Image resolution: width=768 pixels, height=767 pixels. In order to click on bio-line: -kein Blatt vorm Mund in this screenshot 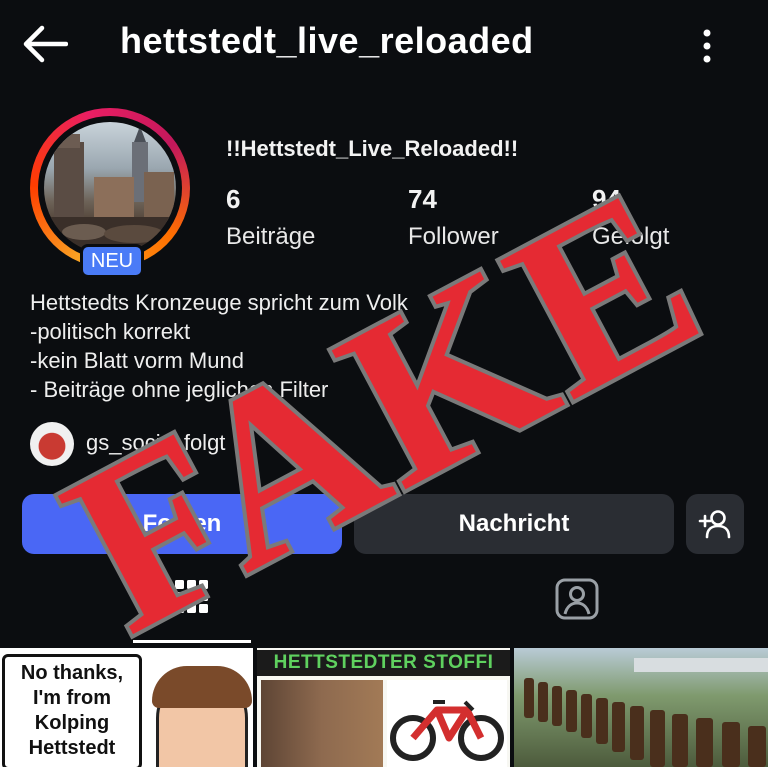, I will do `click(137, 360)`.